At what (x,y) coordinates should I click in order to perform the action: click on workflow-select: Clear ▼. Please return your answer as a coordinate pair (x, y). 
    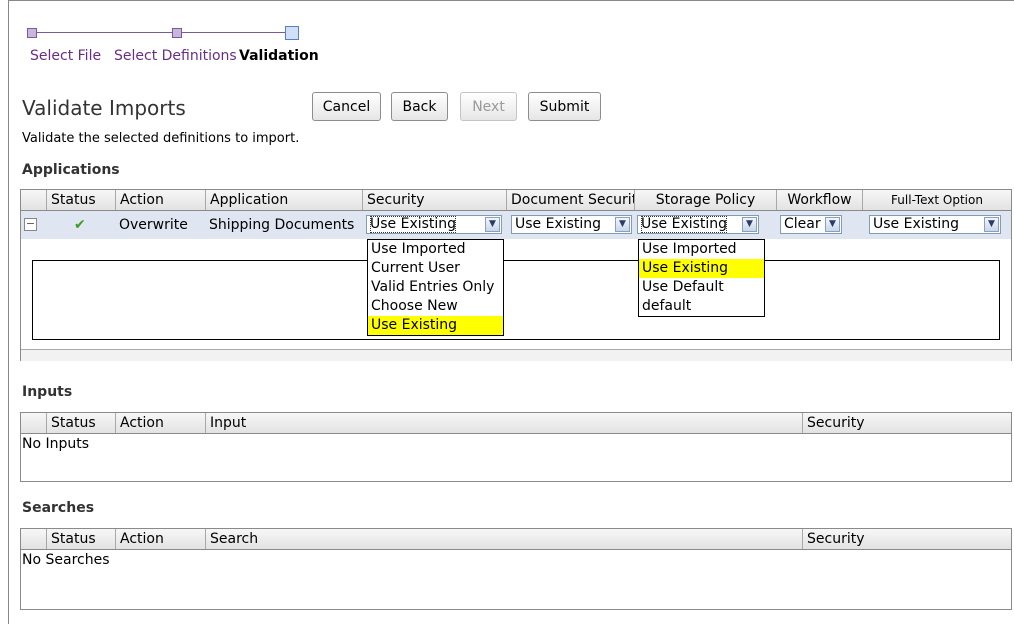
    Looking at the image, I should click on (811, 224).